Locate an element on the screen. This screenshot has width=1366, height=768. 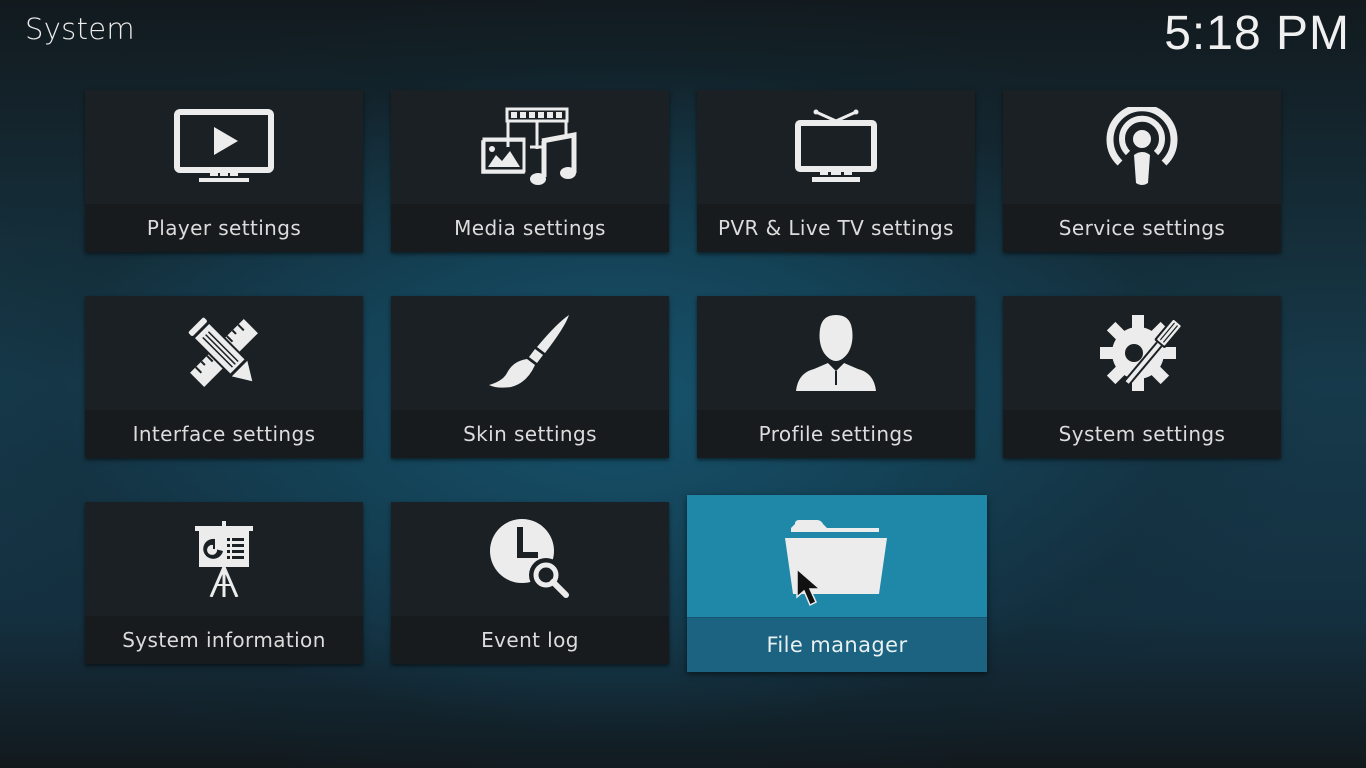
tv-antenna-icon is located at coordinates (836, 147).